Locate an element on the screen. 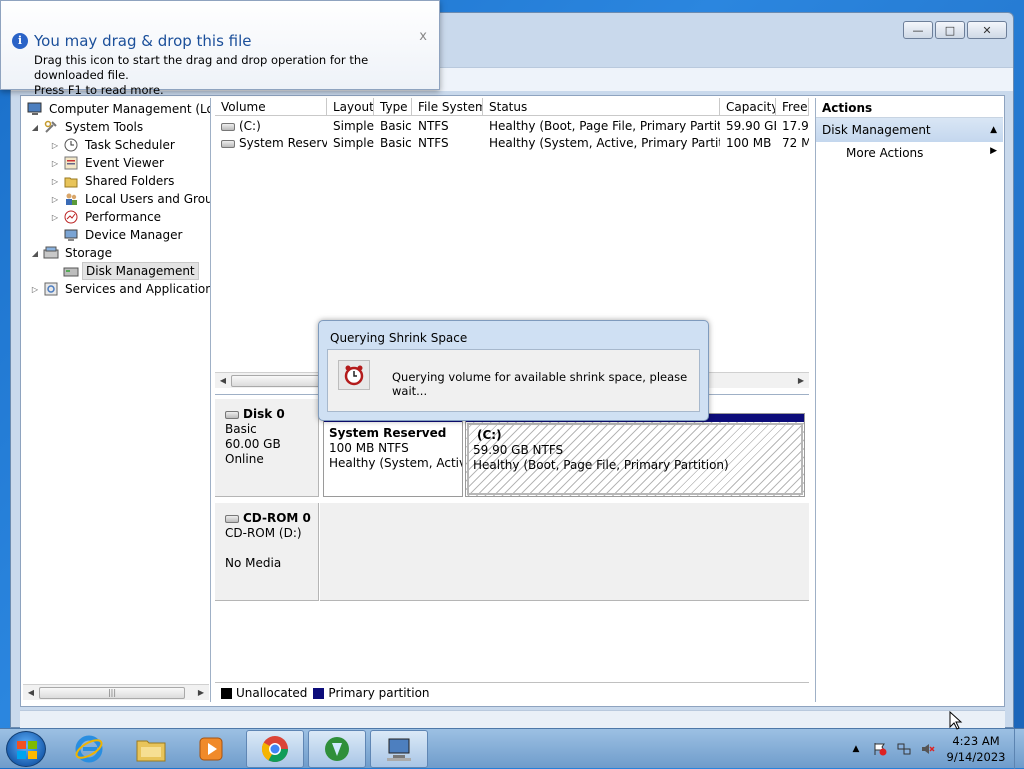 The width and height of the screenshot is (1024, 769). column-capacity: Capacity is located at coordinates (748, 106).